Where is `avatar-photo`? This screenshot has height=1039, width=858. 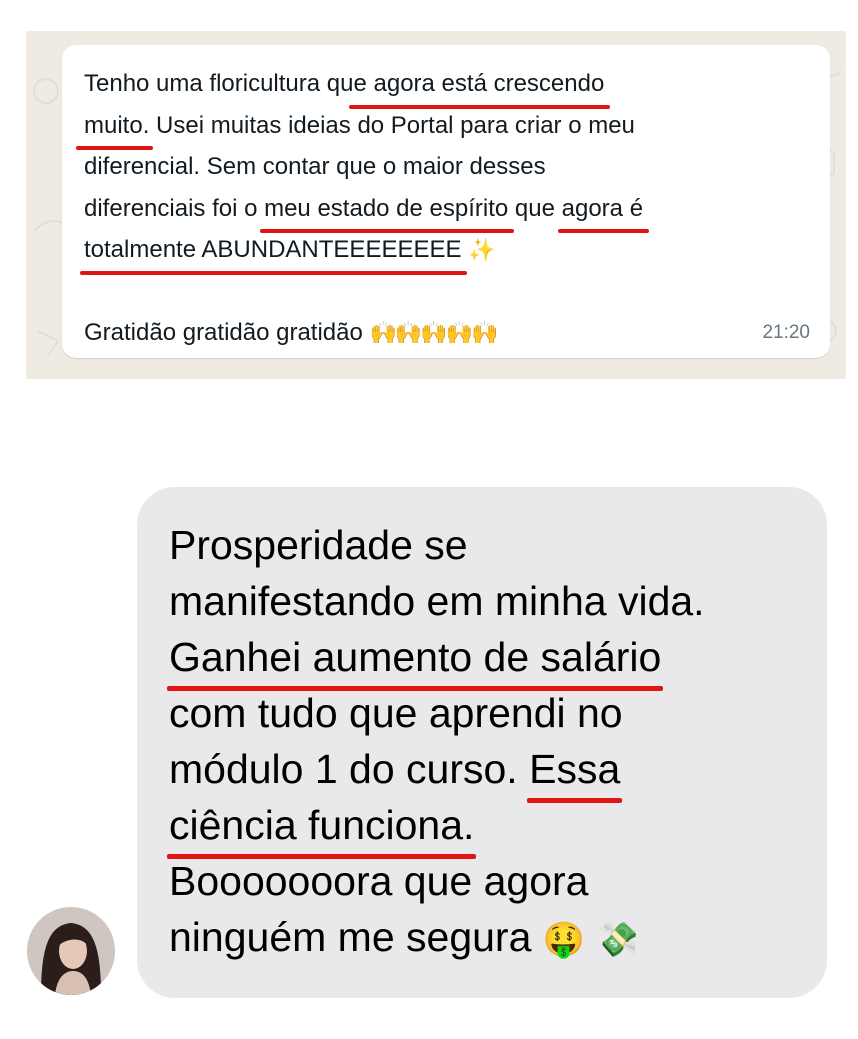
avatar-photo is located at coordinates (71, 951).